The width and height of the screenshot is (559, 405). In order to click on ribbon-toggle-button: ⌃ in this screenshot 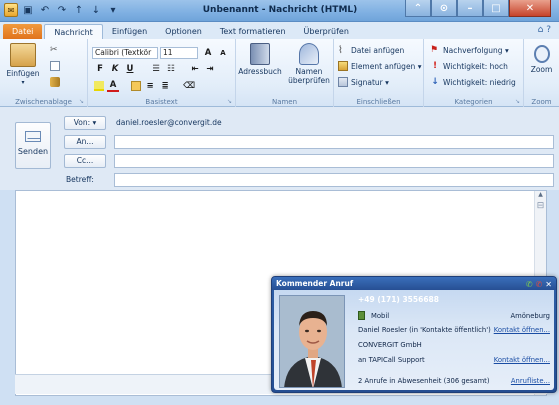, I will do `click(418, 8)`.